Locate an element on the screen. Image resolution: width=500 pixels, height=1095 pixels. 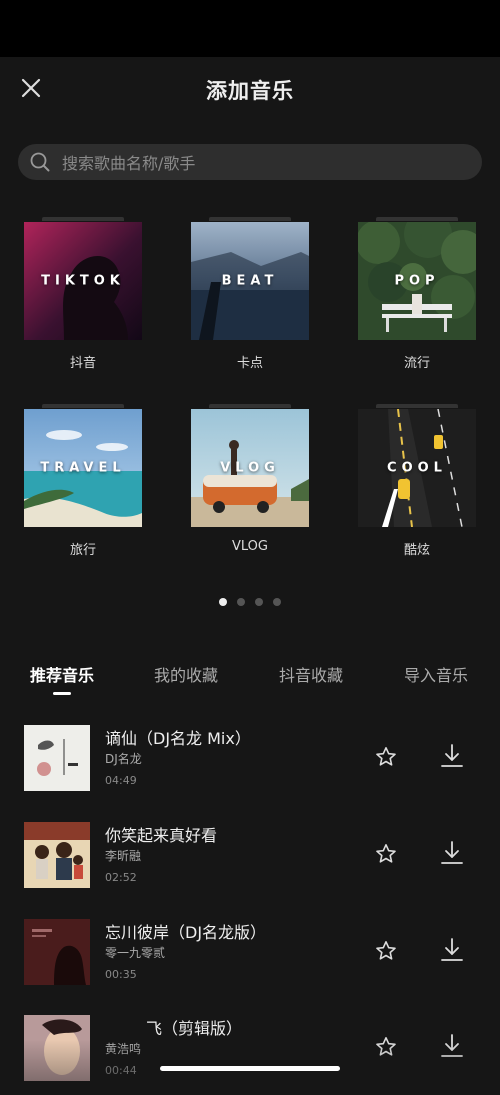
category-label: 流行 is located at coordinates (416, 363).